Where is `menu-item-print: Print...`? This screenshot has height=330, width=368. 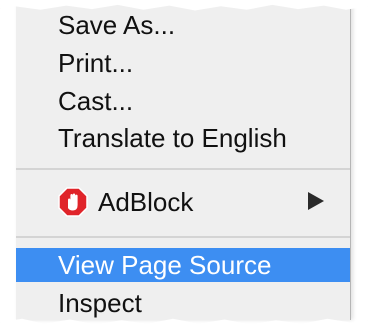 menu-item-print: Print... is located at coordinates (183, 63).